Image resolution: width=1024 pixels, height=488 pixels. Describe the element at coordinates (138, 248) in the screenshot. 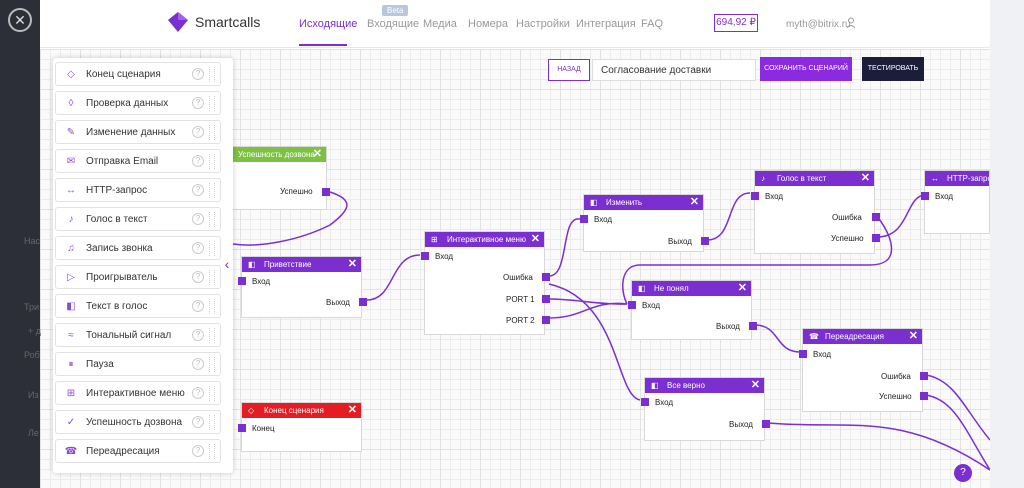

I see `palette-item-record-call: ♫ Запись звонка ?` at that location.